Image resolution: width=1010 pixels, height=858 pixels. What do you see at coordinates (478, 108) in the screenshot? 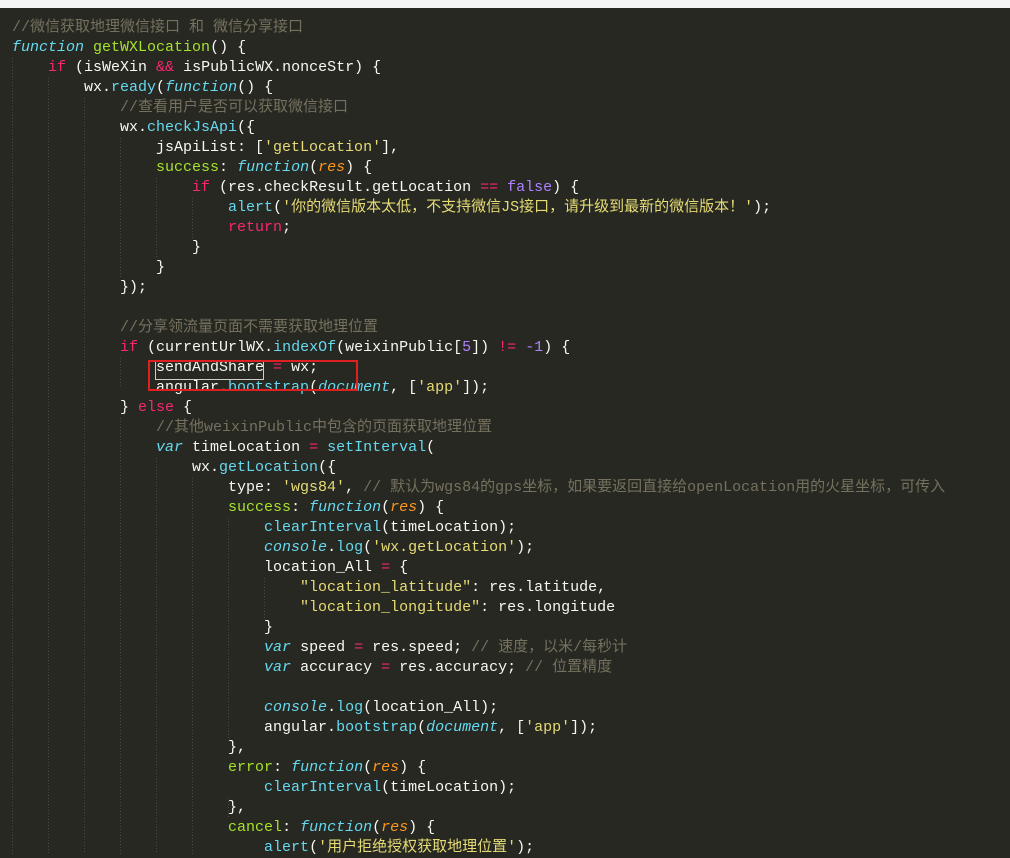
I see `code-line: //查看用户是否可以获取微信接口` at bounding box center [478, 108].